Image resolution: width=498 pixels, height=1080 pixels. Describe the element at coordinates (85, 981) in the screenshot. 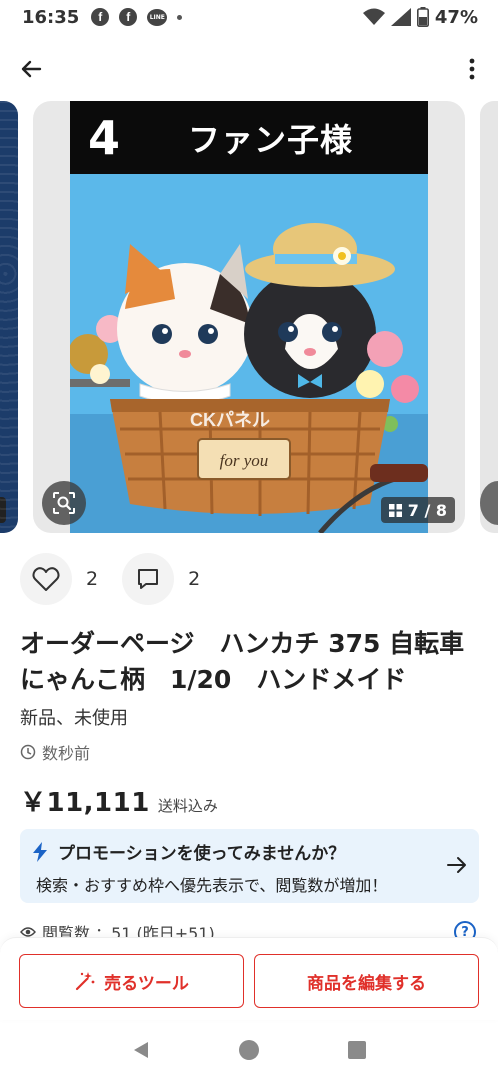

I see `magic-wand-icon` at that location.